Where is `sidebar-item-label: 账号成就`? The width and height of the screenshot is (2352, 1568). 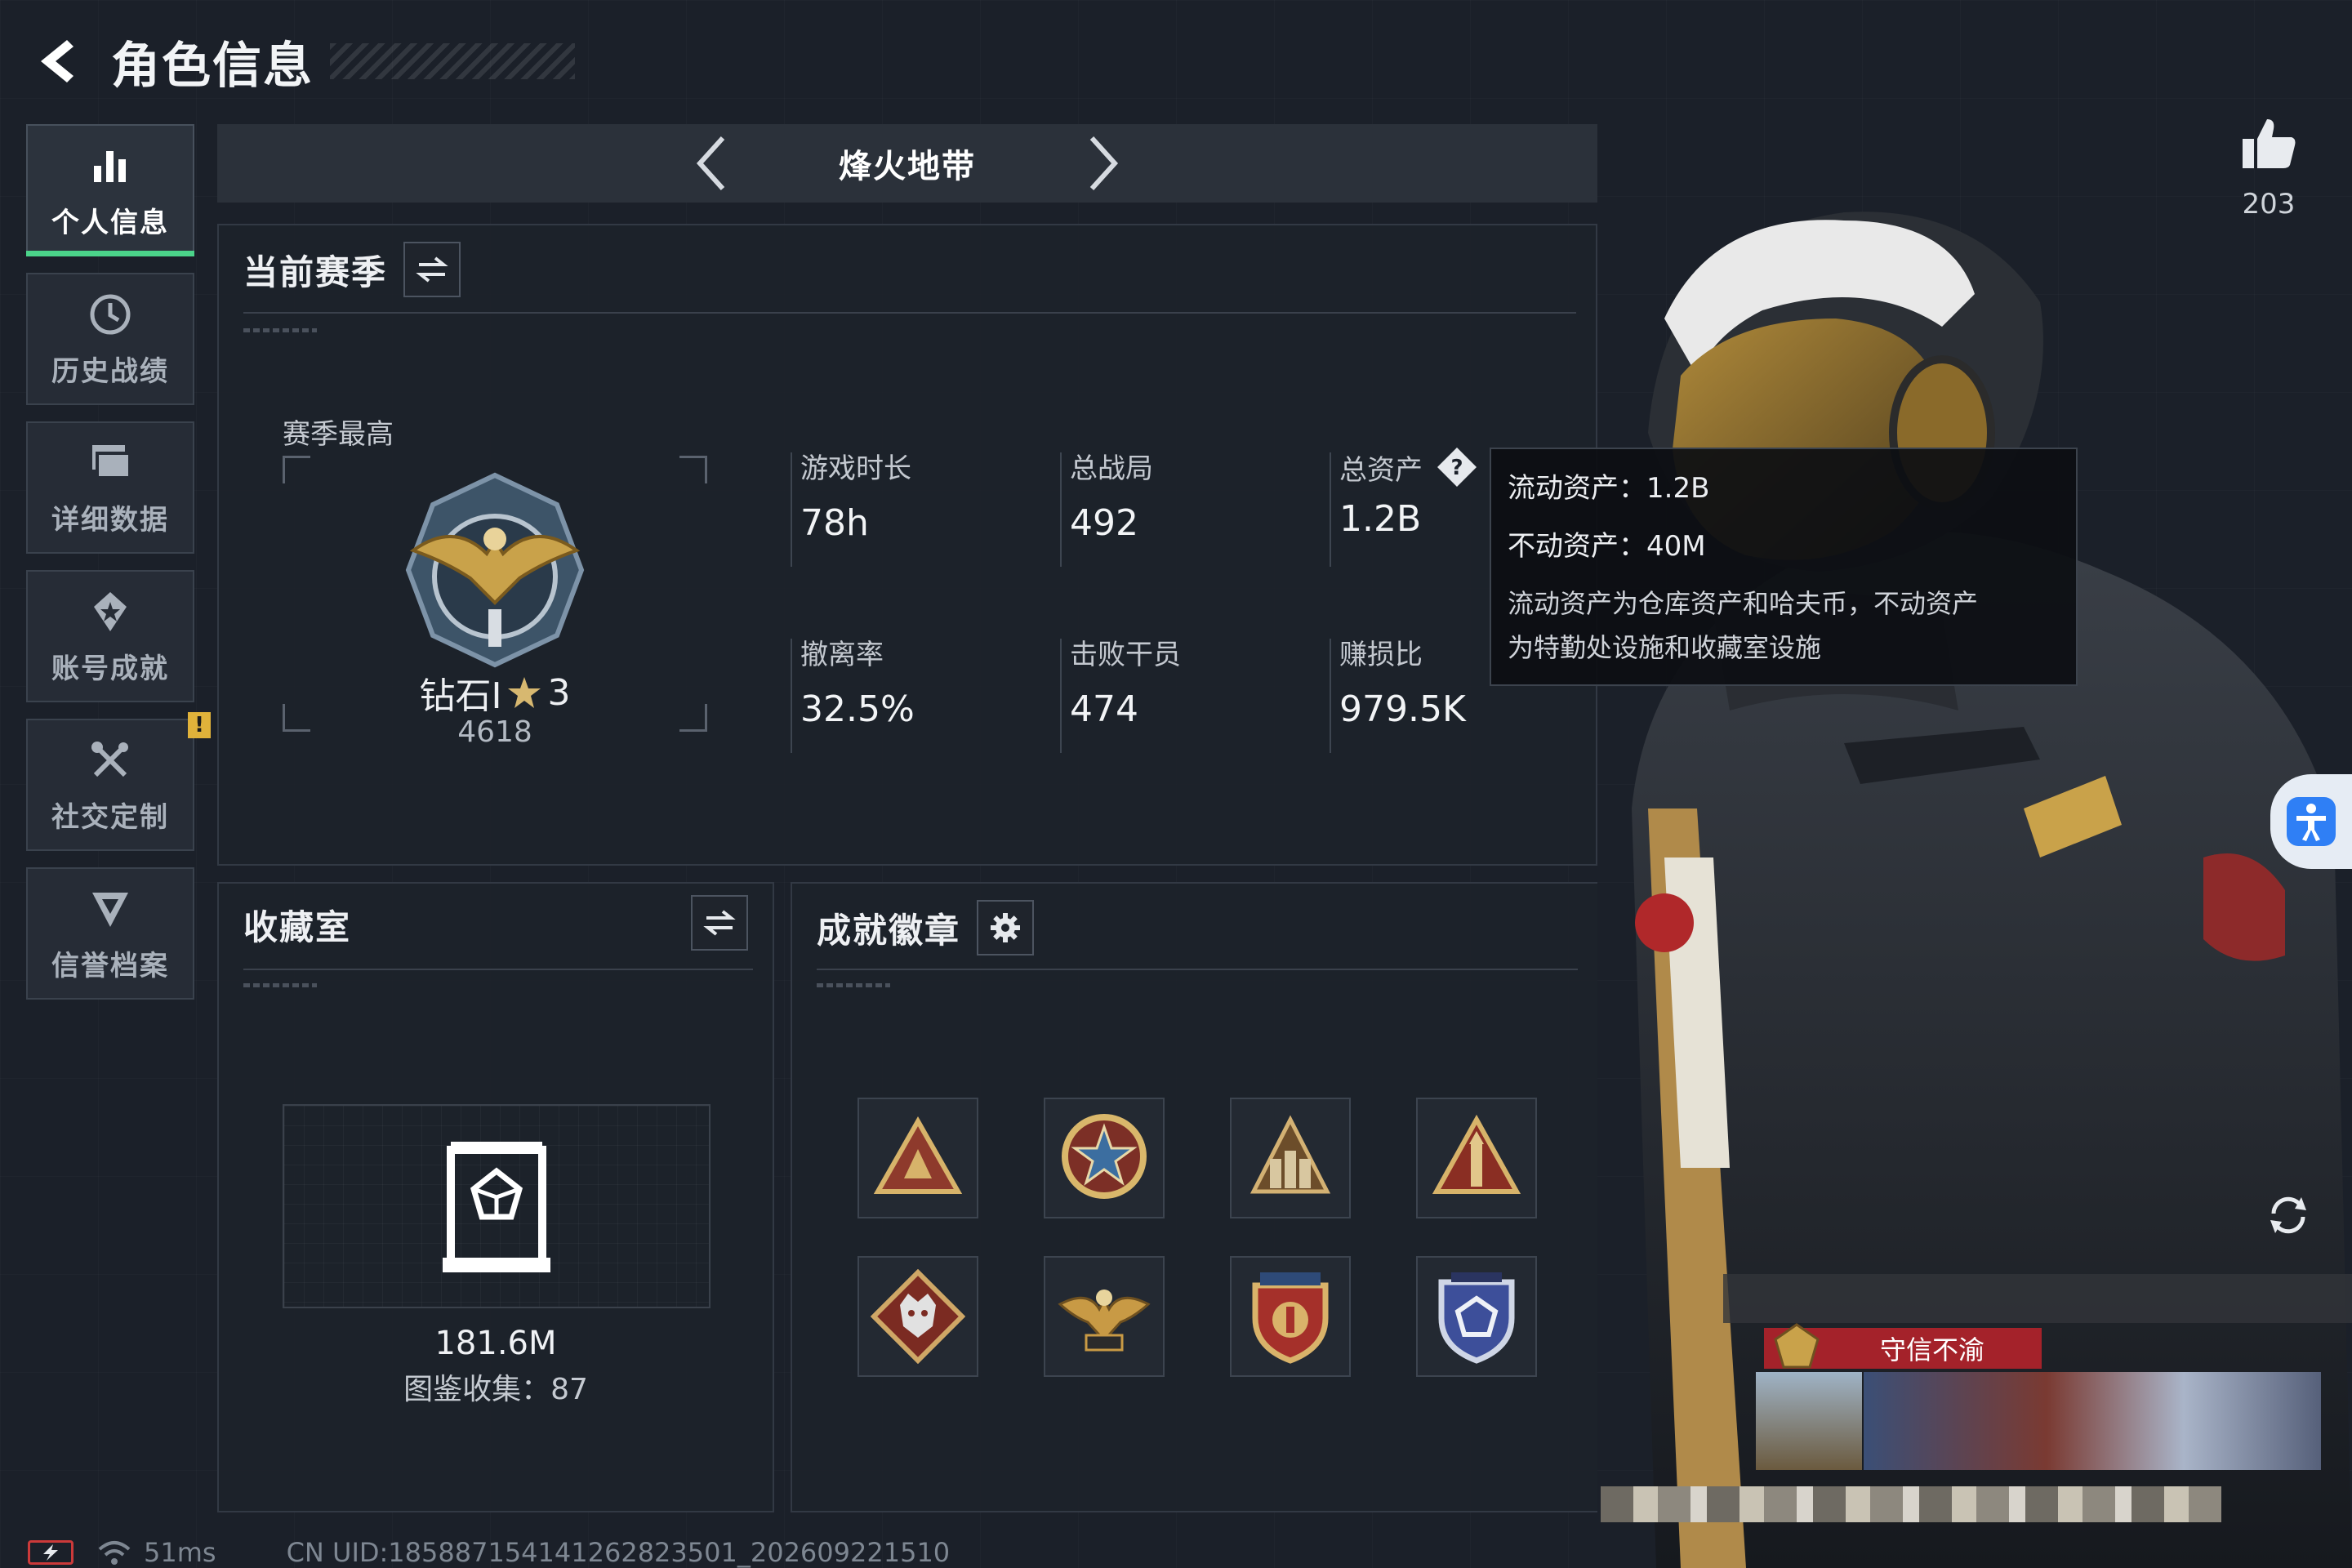
sidebar-item-label: 账号成就 is located at coordinates (110, 668).